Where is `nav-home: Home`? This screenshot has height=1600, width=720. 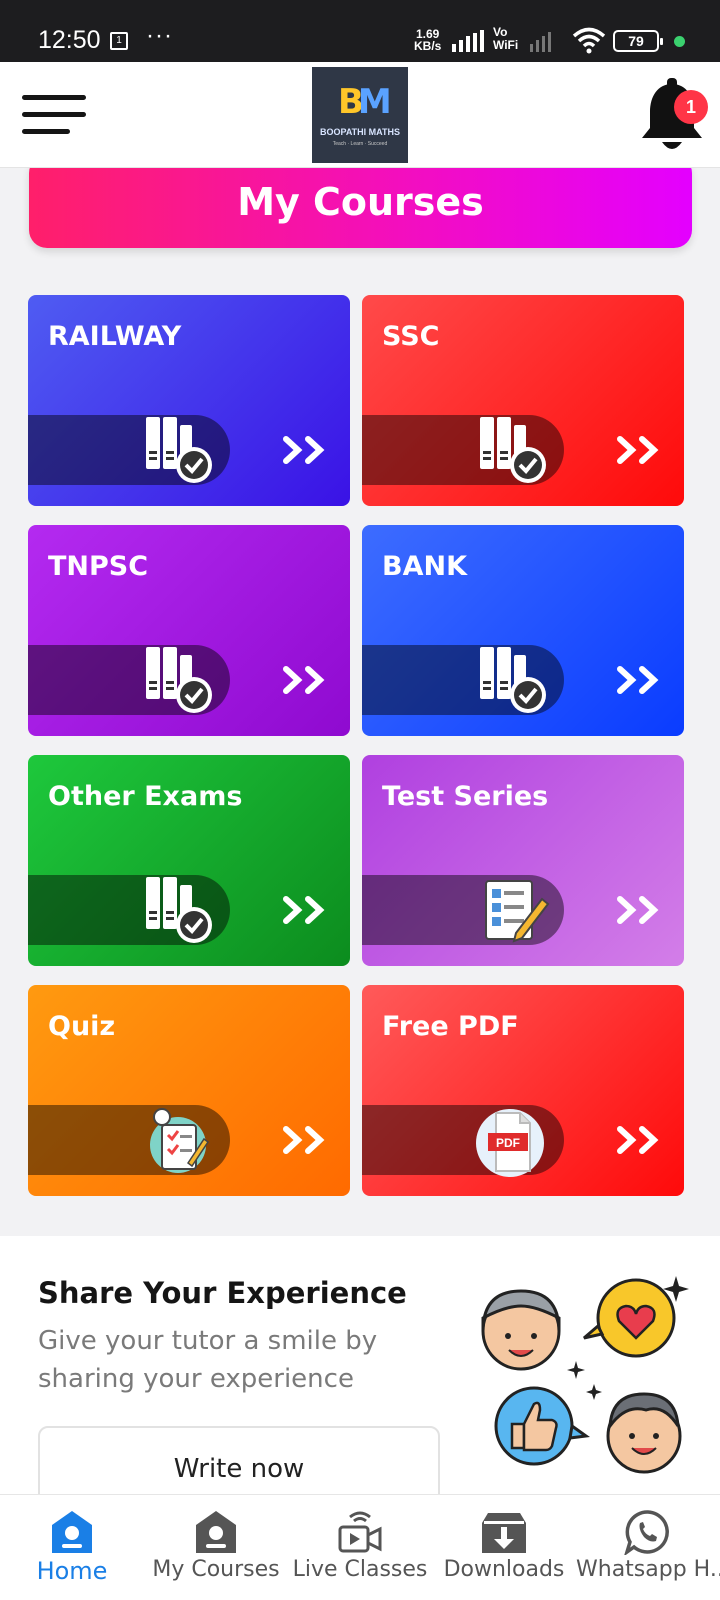
nav-home: Home is located at coordinates (72, 1547).